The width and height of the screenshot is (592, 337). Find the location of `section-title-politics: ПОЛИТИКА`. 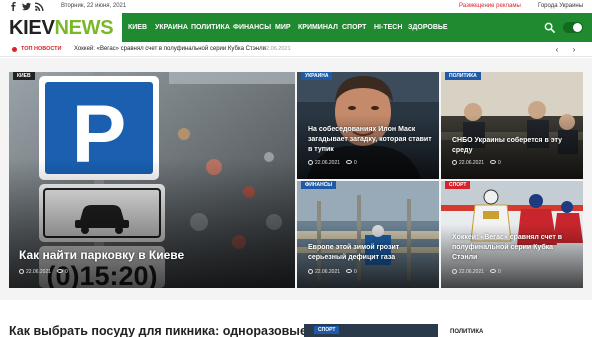

section-title-politics: ПОЛИТИКА is located at coordinates (467, 332).